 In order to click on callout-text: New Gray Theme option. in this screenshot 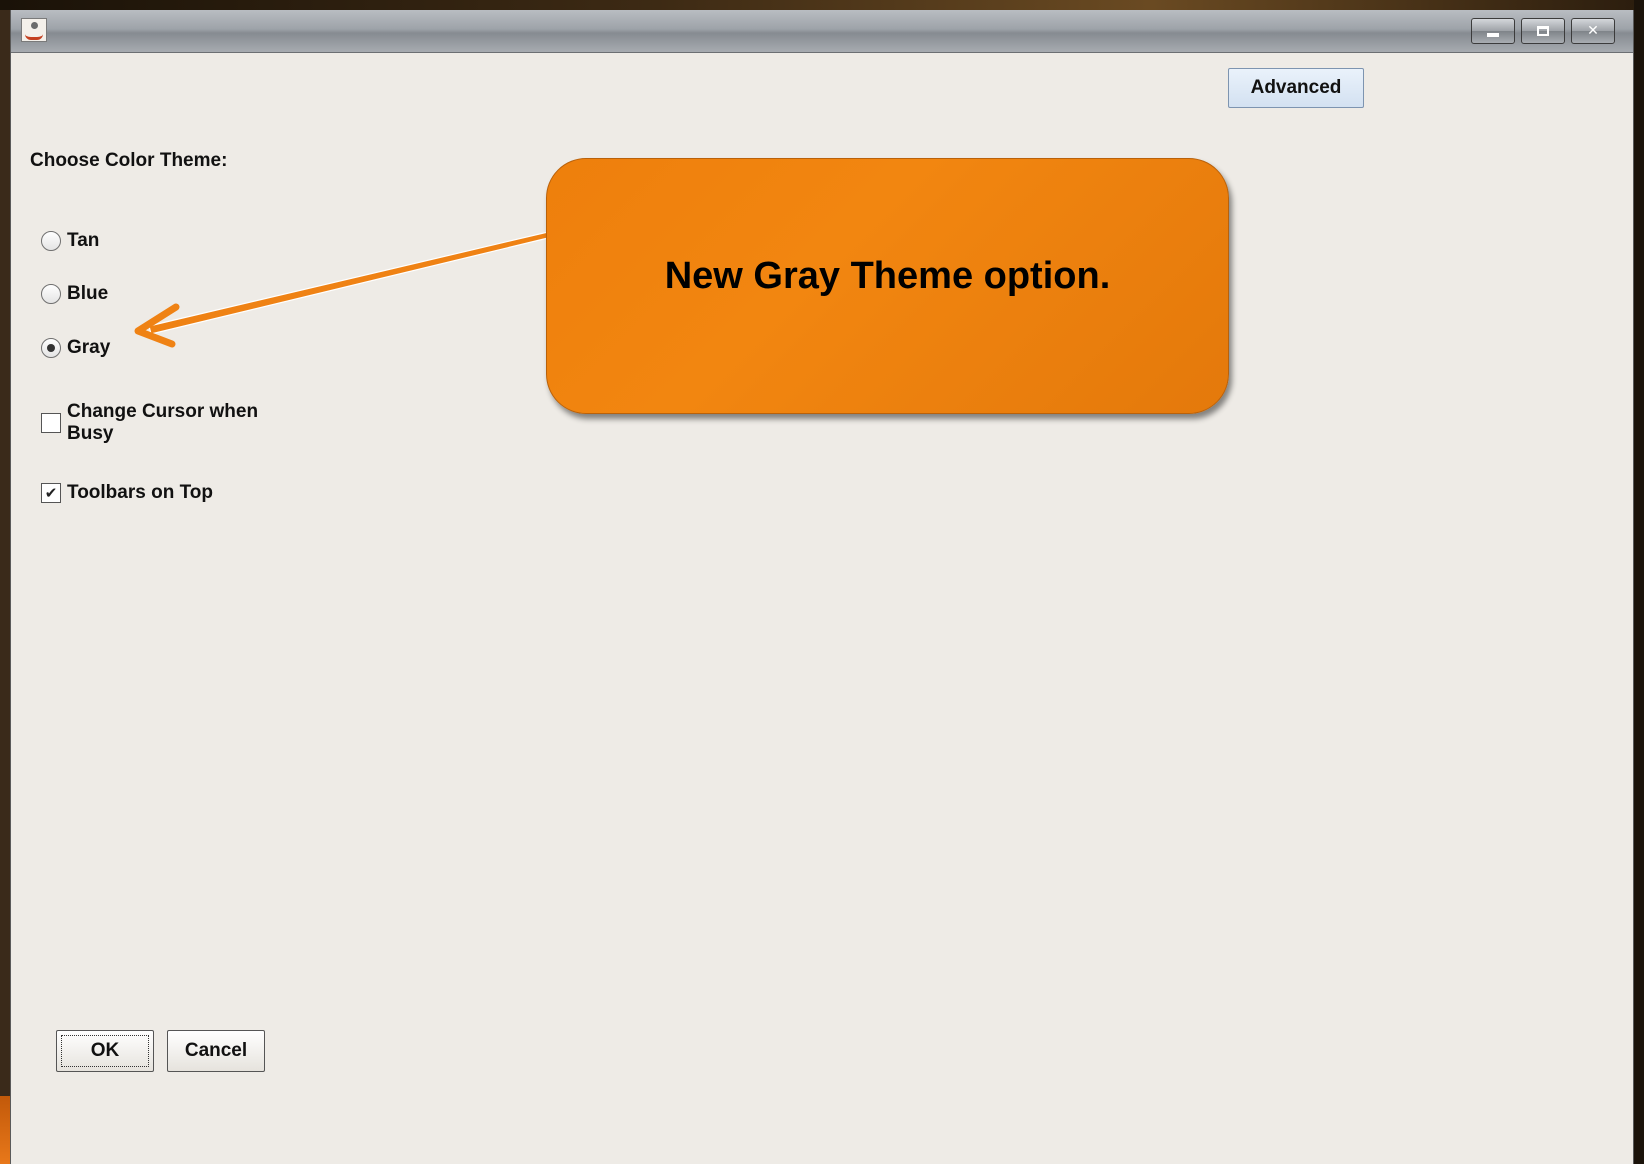, I will do `click(887, 275)`.